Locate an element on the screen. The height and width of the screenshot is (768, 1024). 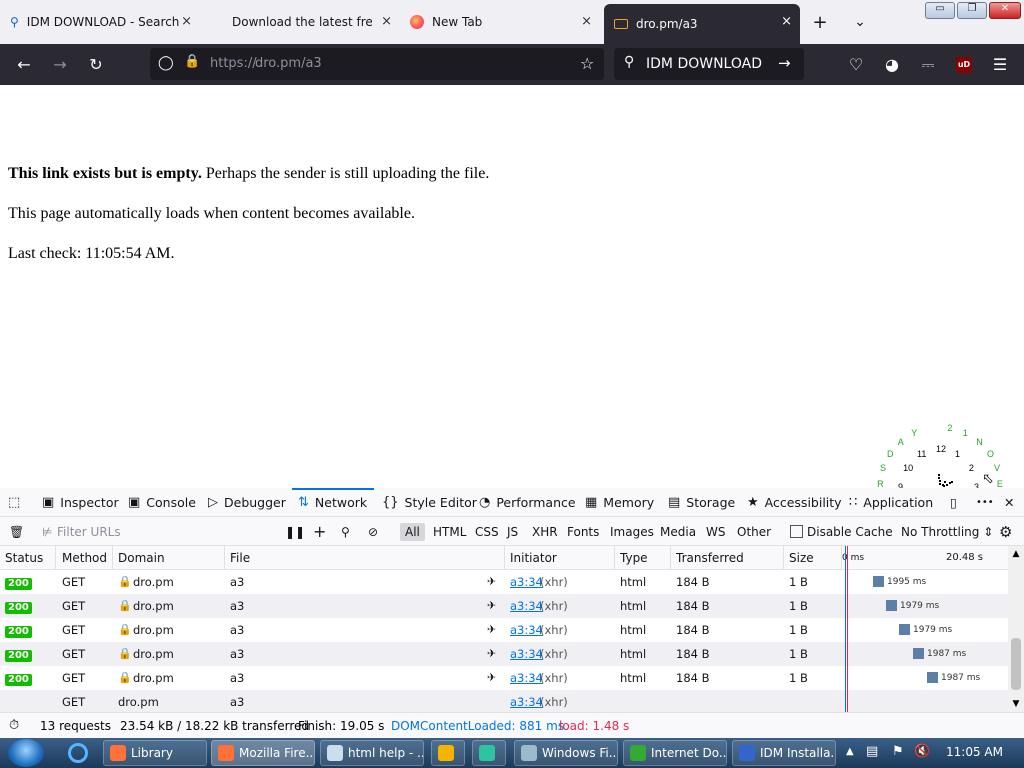
network-tray-icon: ▤ is located at coordinates (872, 751).